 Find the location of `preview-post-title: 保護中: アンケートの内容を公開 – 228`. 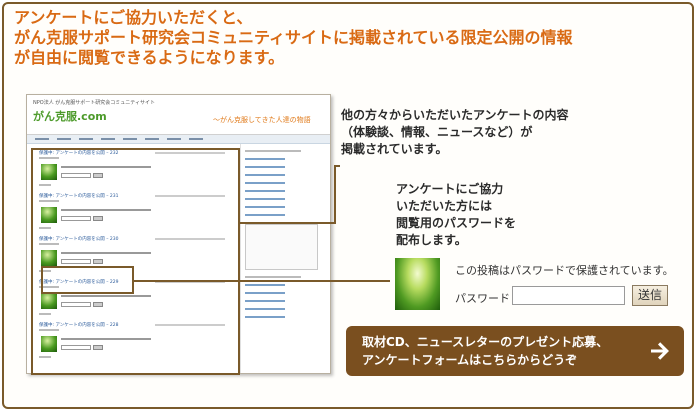

preview-post-title: 保護中: アンケートの内容を公開 – 228 is located at coordinates (79, 325).